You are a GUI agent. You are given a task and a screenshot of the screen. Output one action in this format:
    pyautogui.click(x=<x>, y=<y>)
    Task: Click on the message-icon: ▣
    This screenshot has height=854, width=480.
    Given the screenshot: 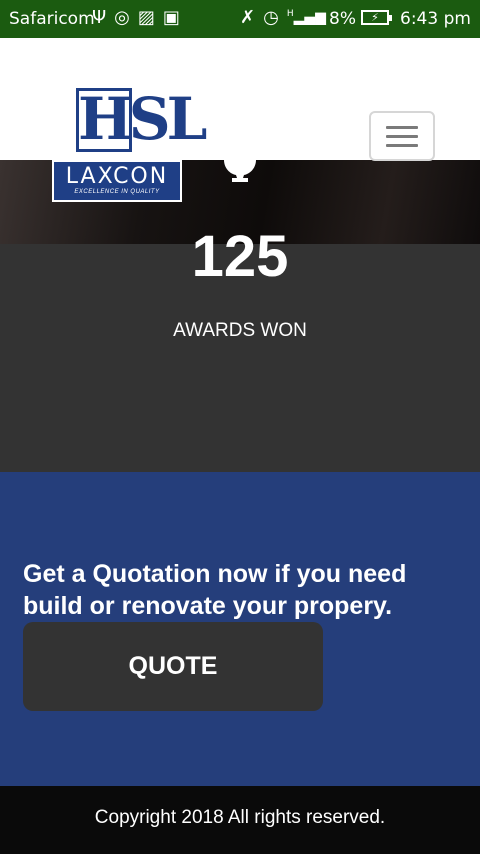 What is the action you would take?
    pyautogui.click(x=171, y=17)
    